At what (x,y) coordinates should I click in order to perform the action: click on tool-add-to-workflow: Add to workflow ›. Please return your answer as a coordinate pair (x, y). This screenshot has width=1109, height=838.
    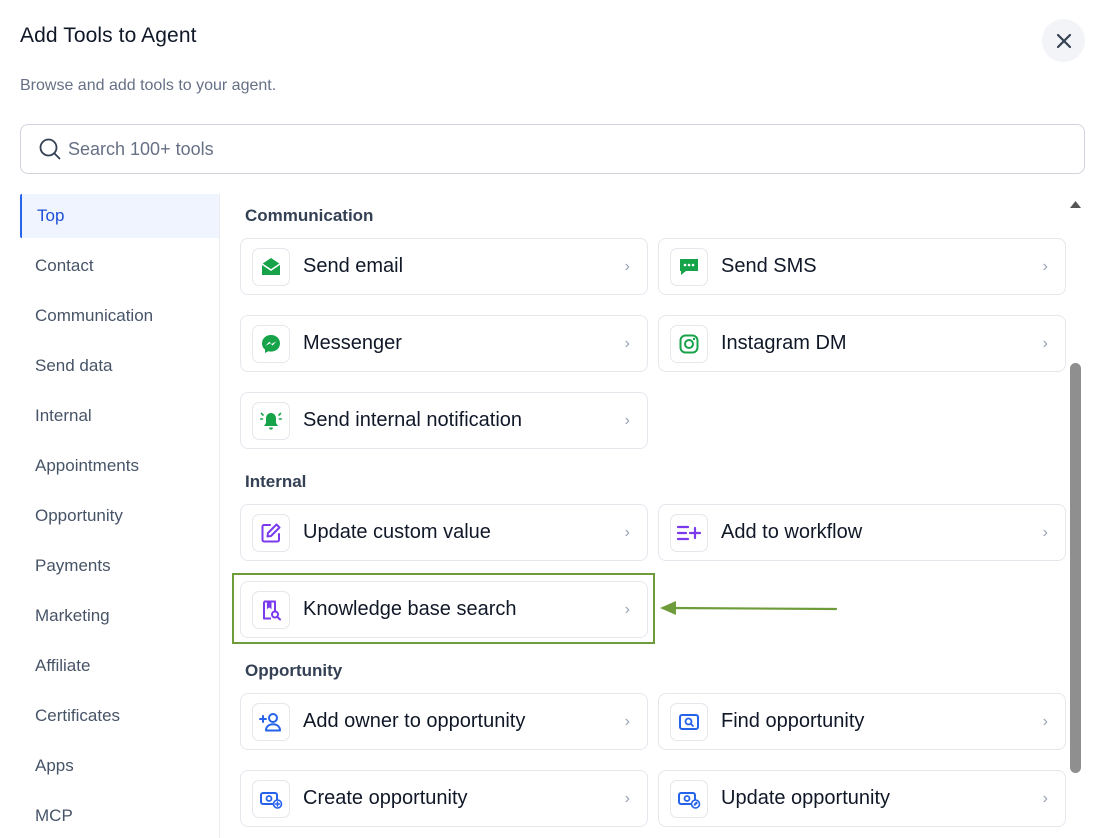
    Looking at the image, I should click on (862, 532).